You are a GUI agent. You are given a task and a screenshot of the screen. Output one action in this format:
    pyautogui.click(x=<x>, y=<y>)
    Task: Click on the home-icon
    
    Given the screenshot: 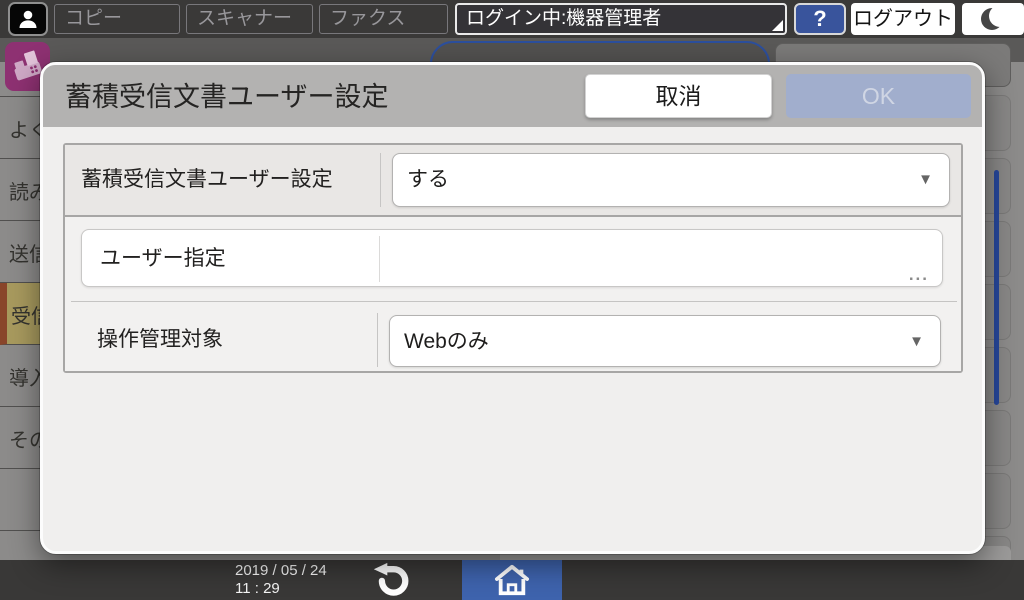 What is the action you would take?
    pyautogui.click(x=511, y=580)
    